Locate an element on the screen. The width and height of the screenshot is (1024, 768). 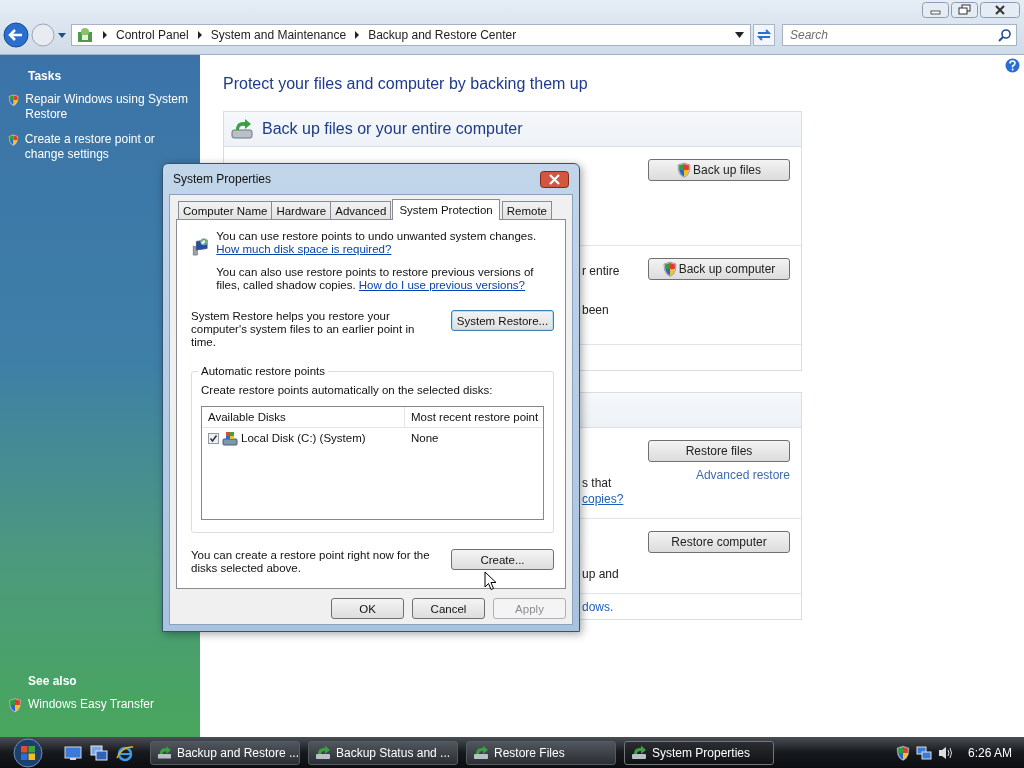
backup-drive-icon is located at coordinates (242, 129).